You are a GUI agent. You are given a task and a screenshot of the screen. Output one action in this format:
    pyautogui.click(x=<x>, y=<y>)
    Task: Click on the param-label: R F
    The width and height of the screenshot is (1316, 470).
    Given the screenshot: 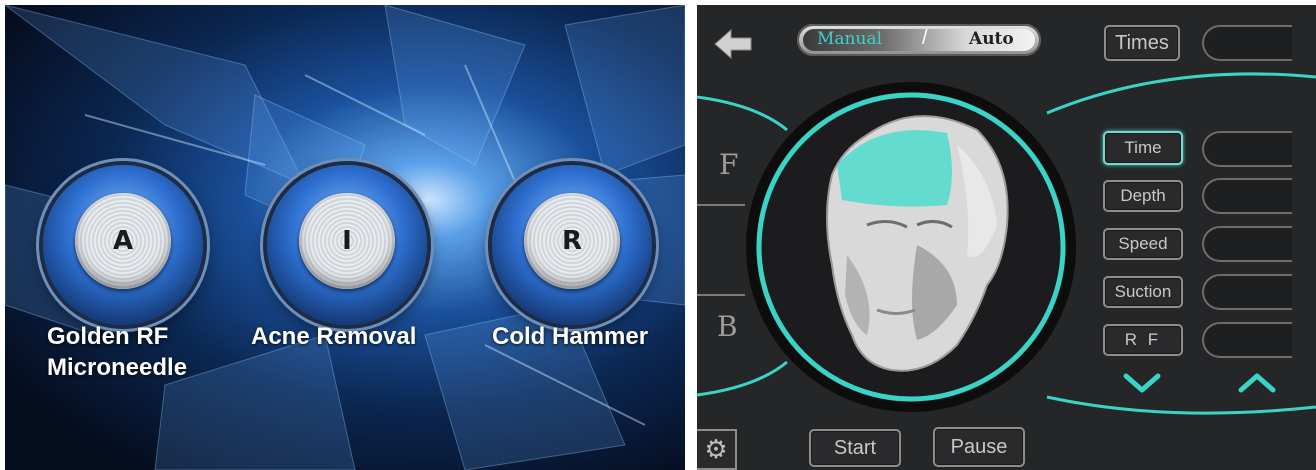 What is the action you would take?
    pyautogui.click(x=1143, y=339)
    